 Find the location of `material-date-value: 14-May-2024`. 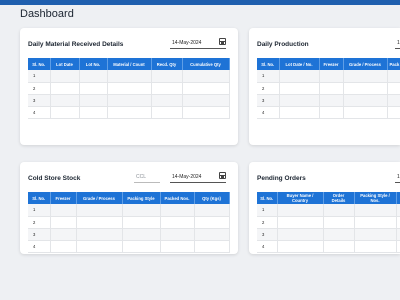

material-date-value: 14-May-2024 is located at coordinates (187, 43).